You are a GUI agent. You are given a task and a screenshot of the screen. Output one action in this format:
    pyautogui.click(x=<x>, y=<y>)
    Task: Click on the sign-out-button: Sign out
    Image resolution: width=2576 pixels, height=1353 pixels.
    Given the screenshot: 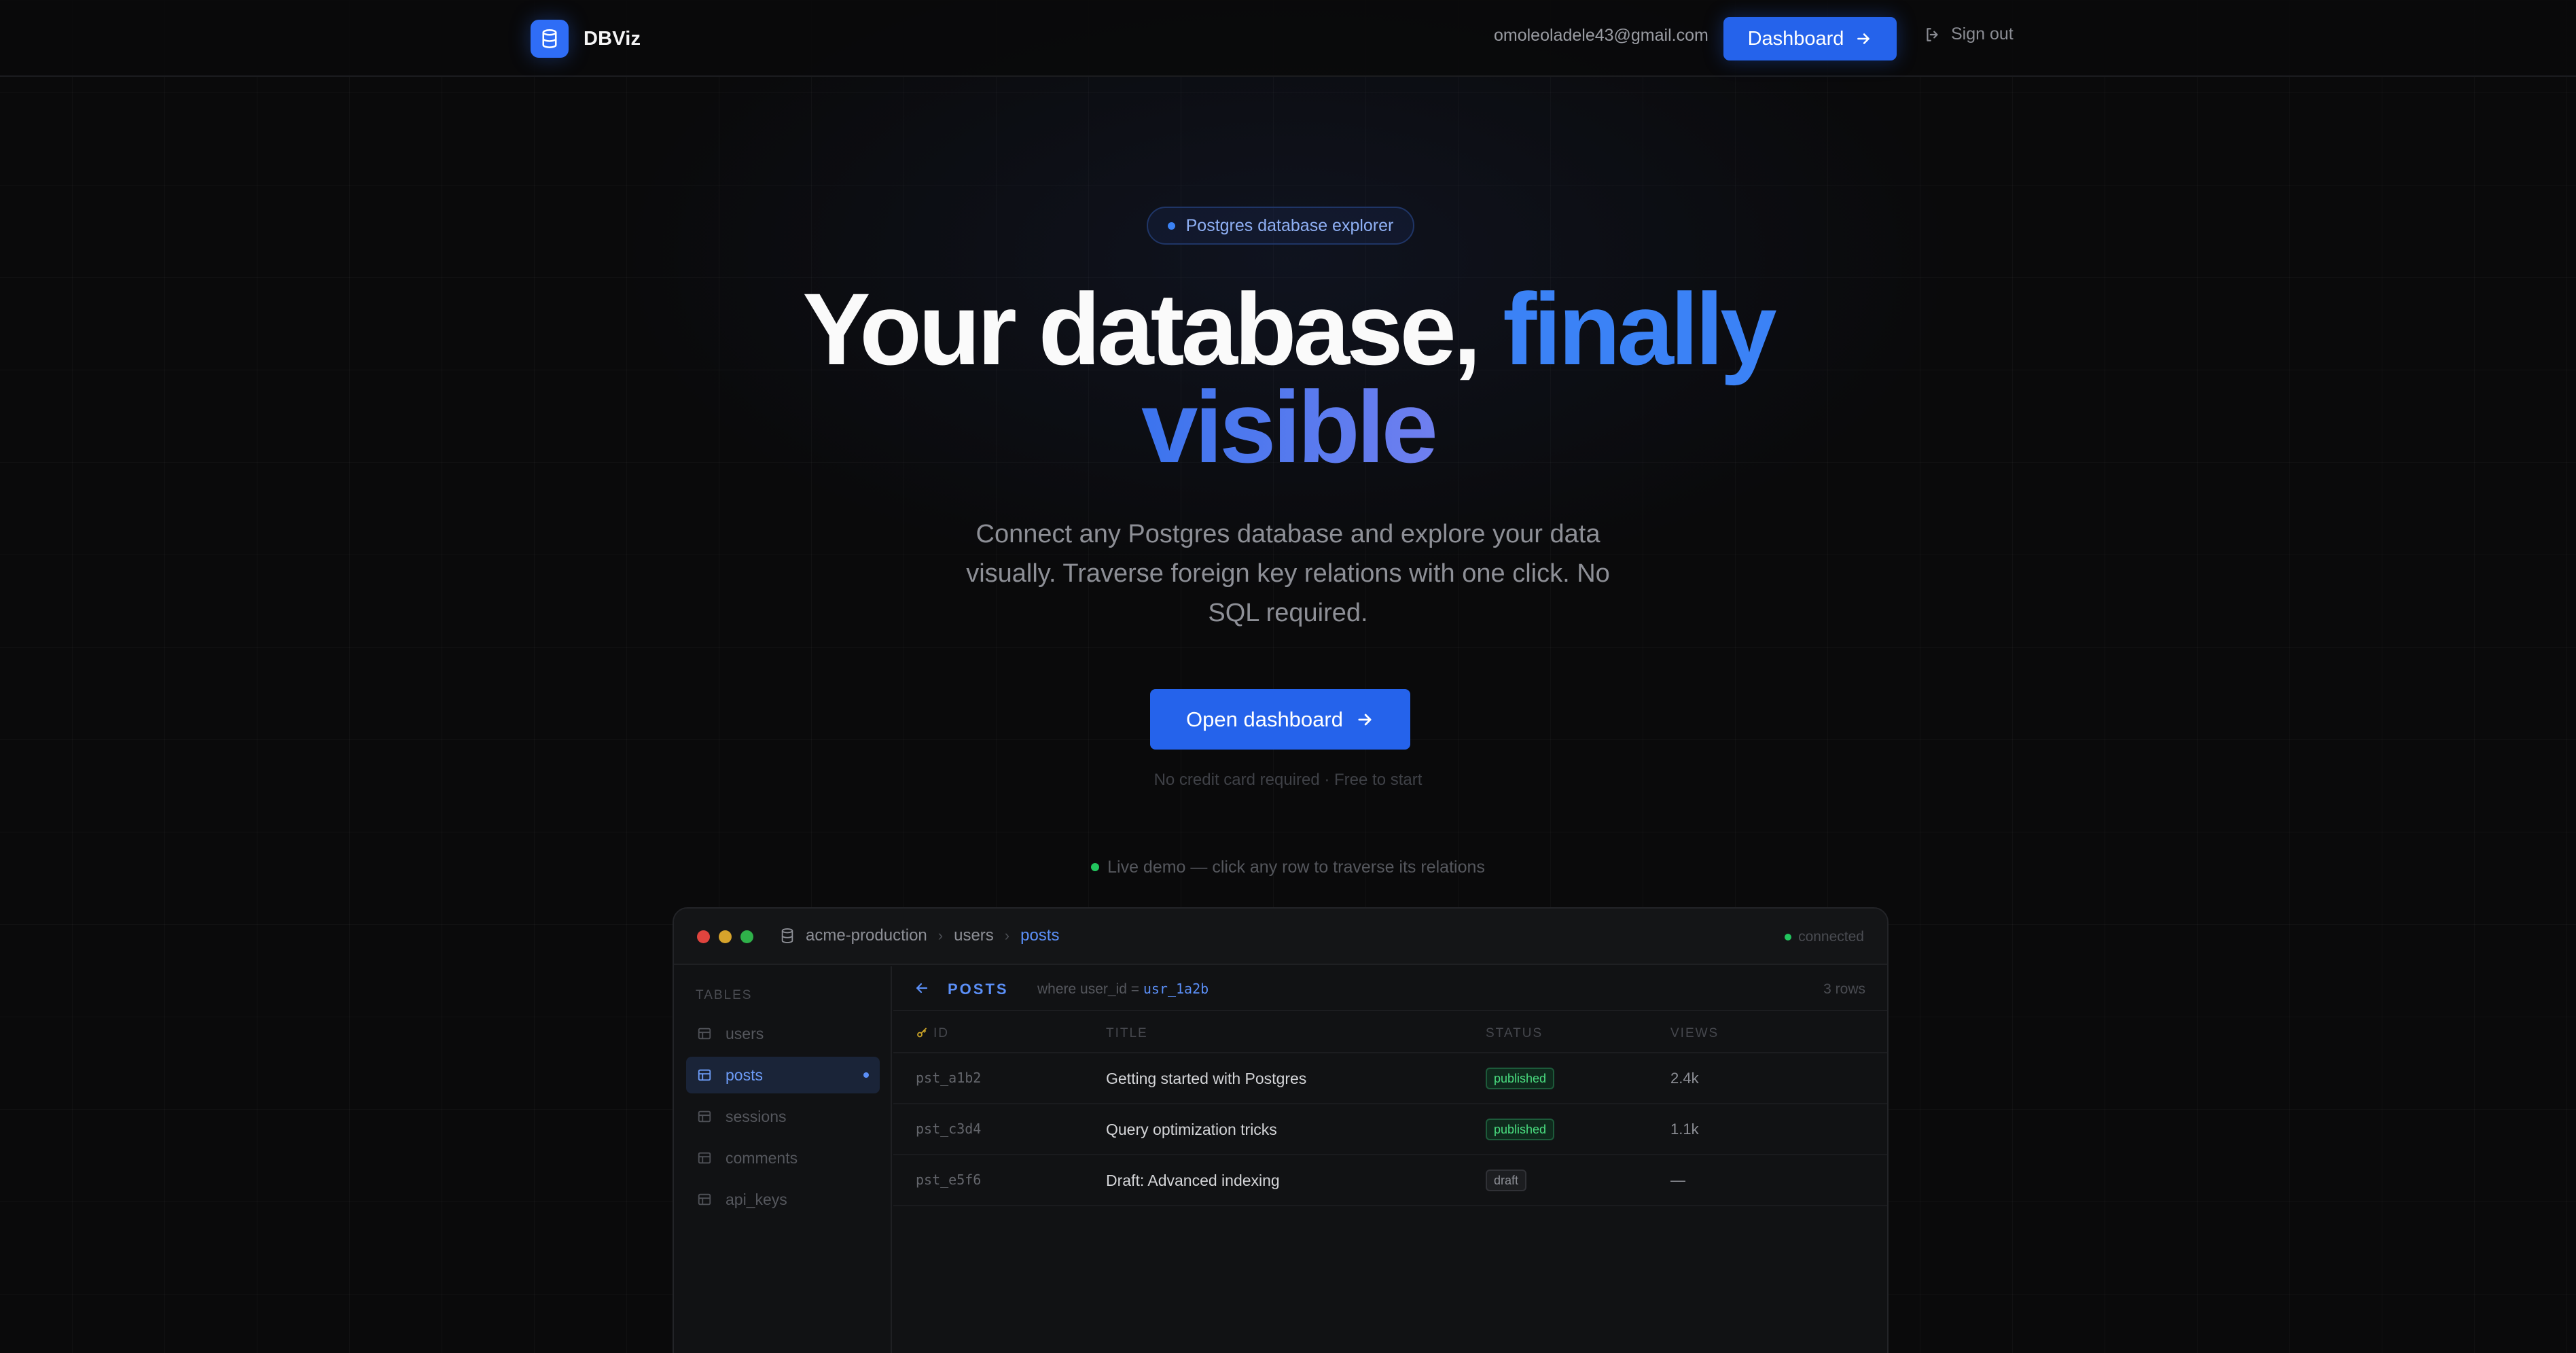 What is the action you would take?
    pyautogui.click(x=1969, y=34)
    